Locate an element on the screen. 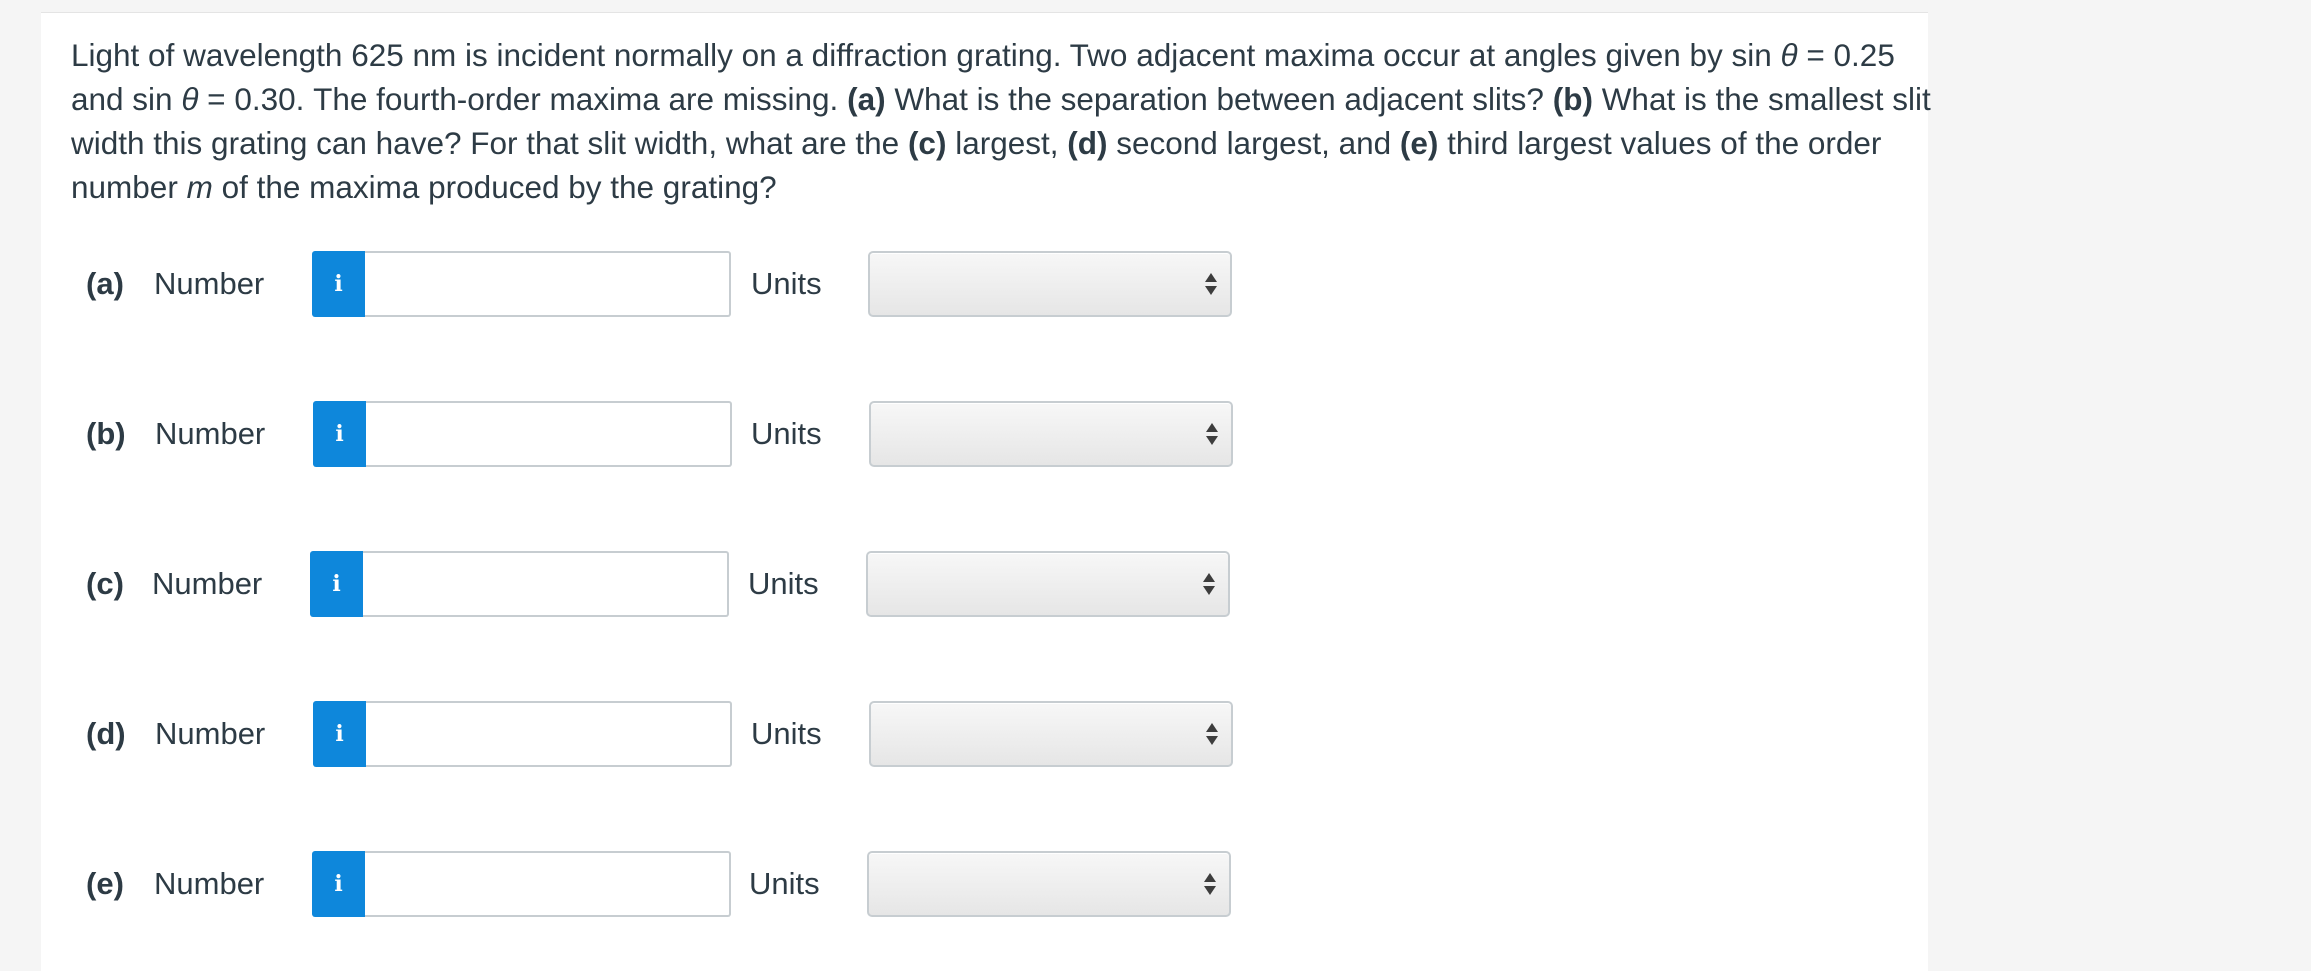 The width and height of the screenshot is (2311, 971). answer-row-a: (a) Number i Units is located at coordinates (1155, 284).